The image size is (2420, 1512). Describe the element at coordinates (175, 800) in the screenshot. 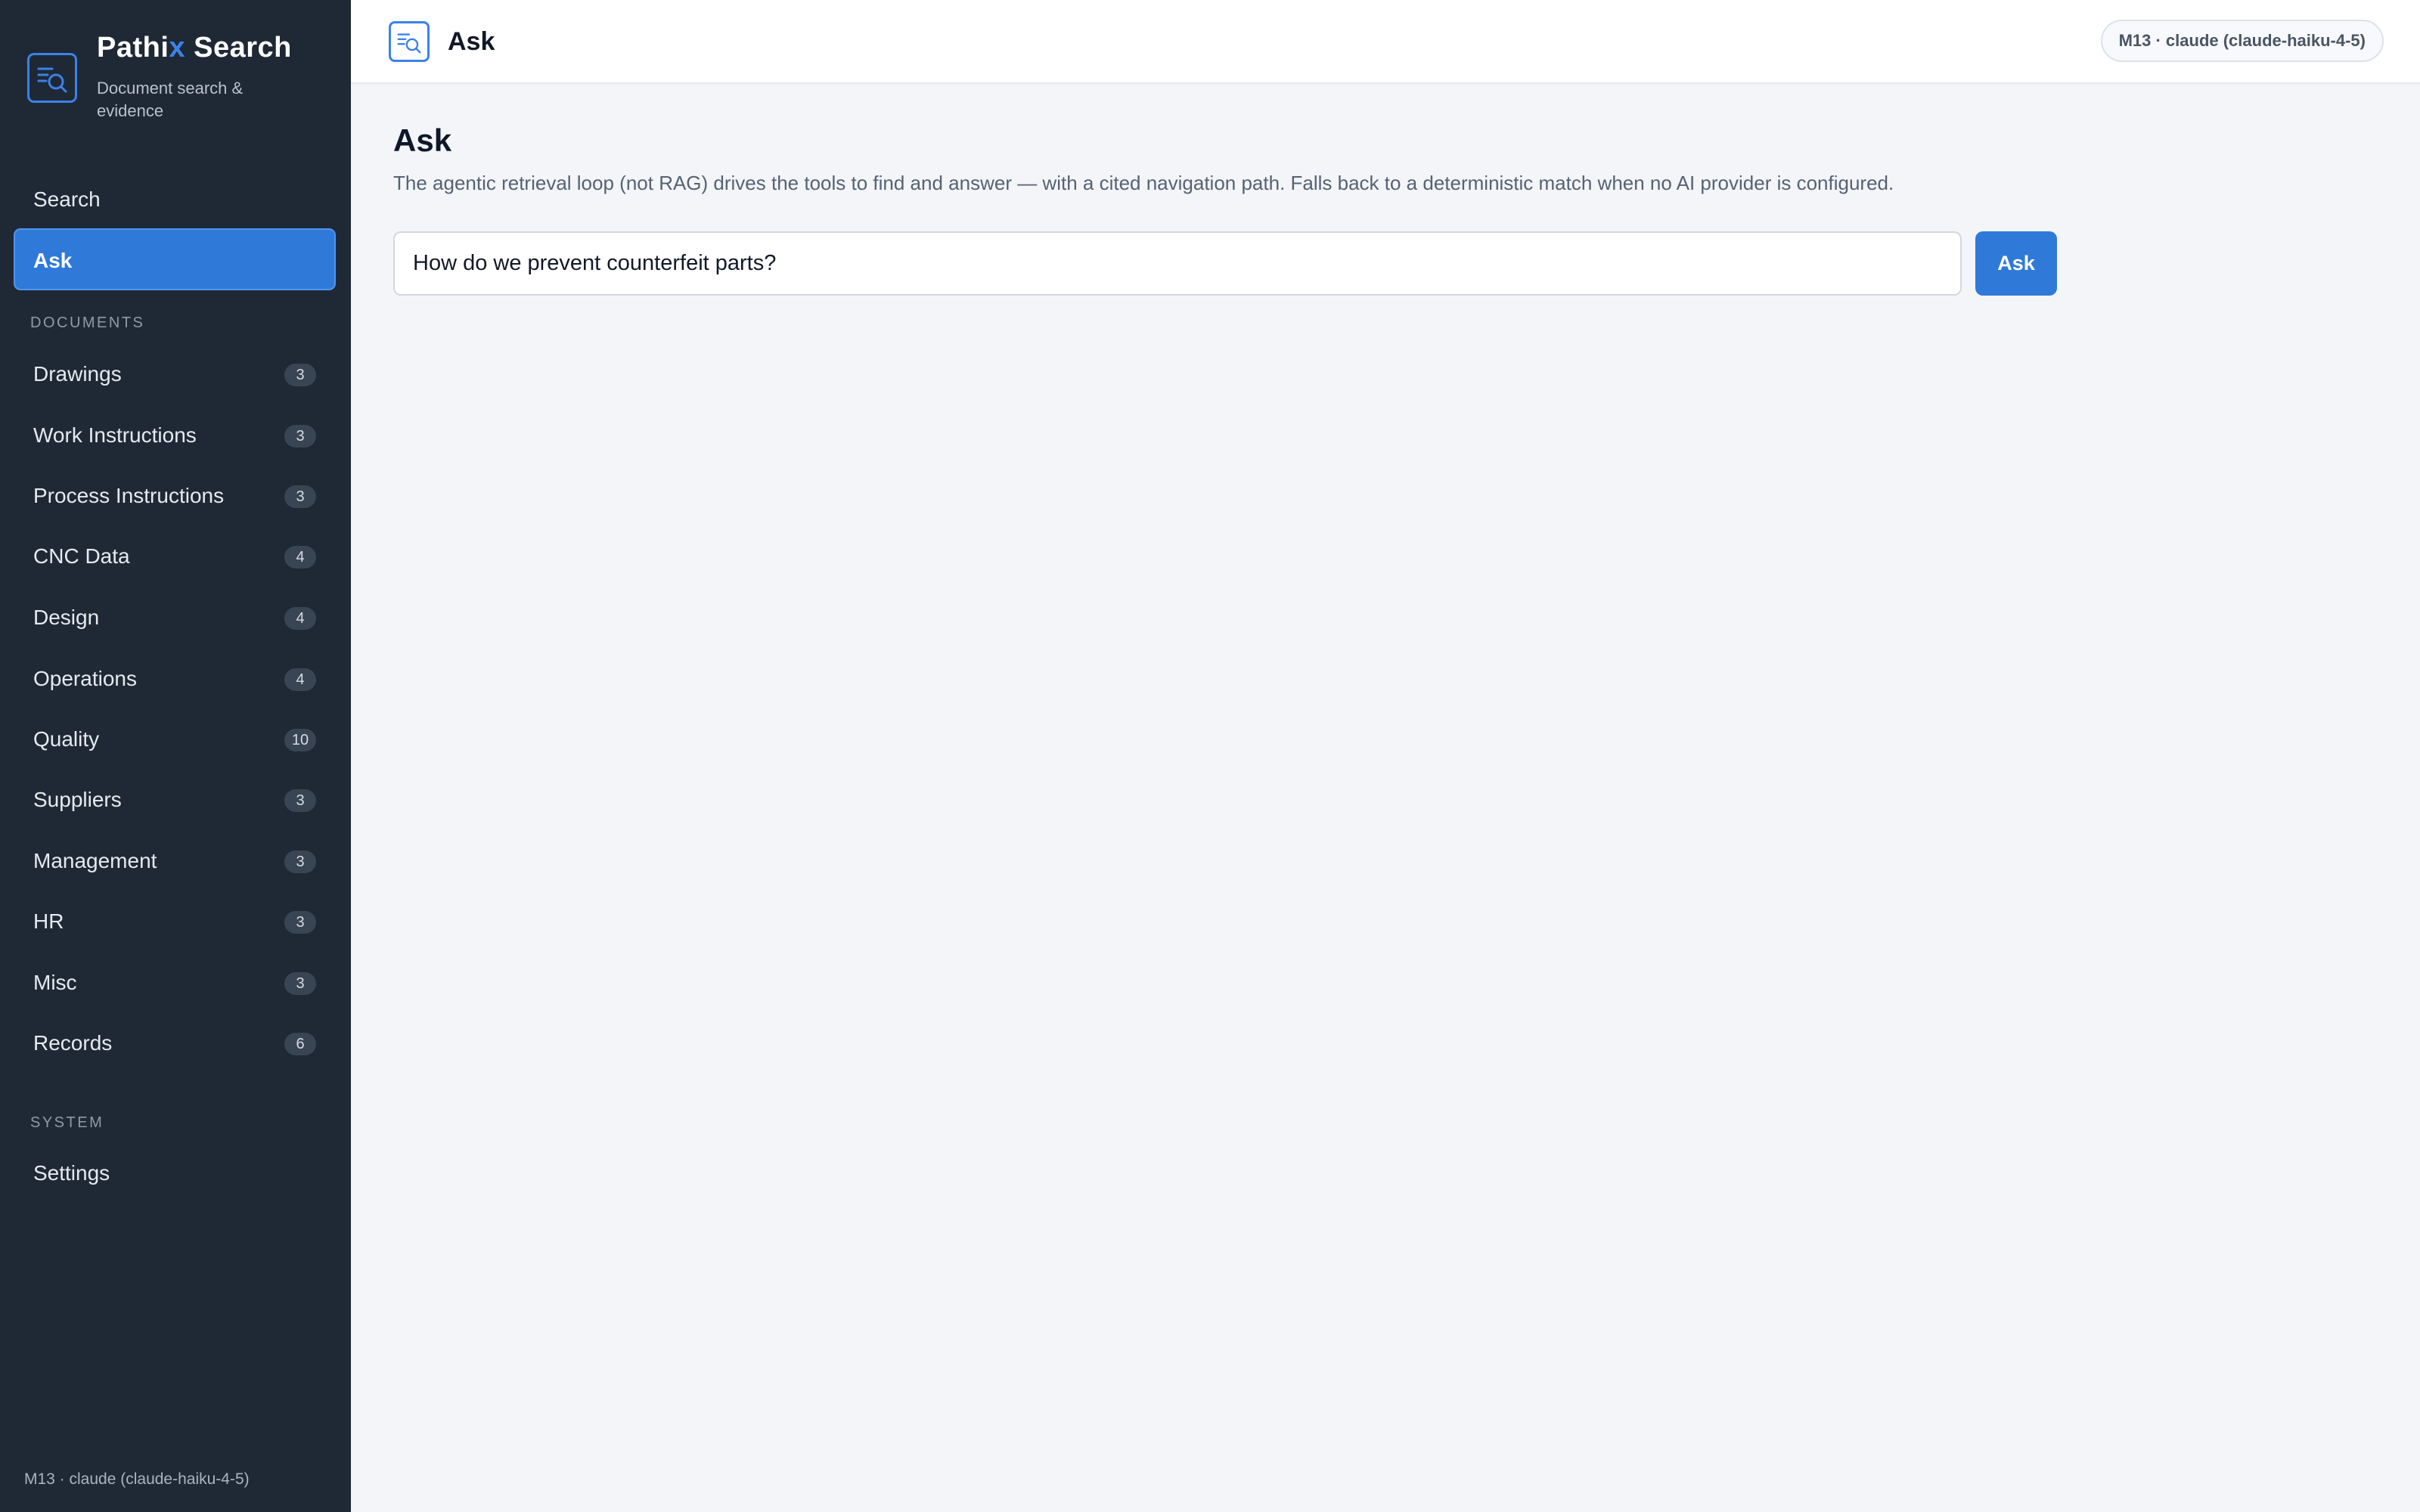

I see `sidebar-item-suppliers: Suppliers 3` at that location.